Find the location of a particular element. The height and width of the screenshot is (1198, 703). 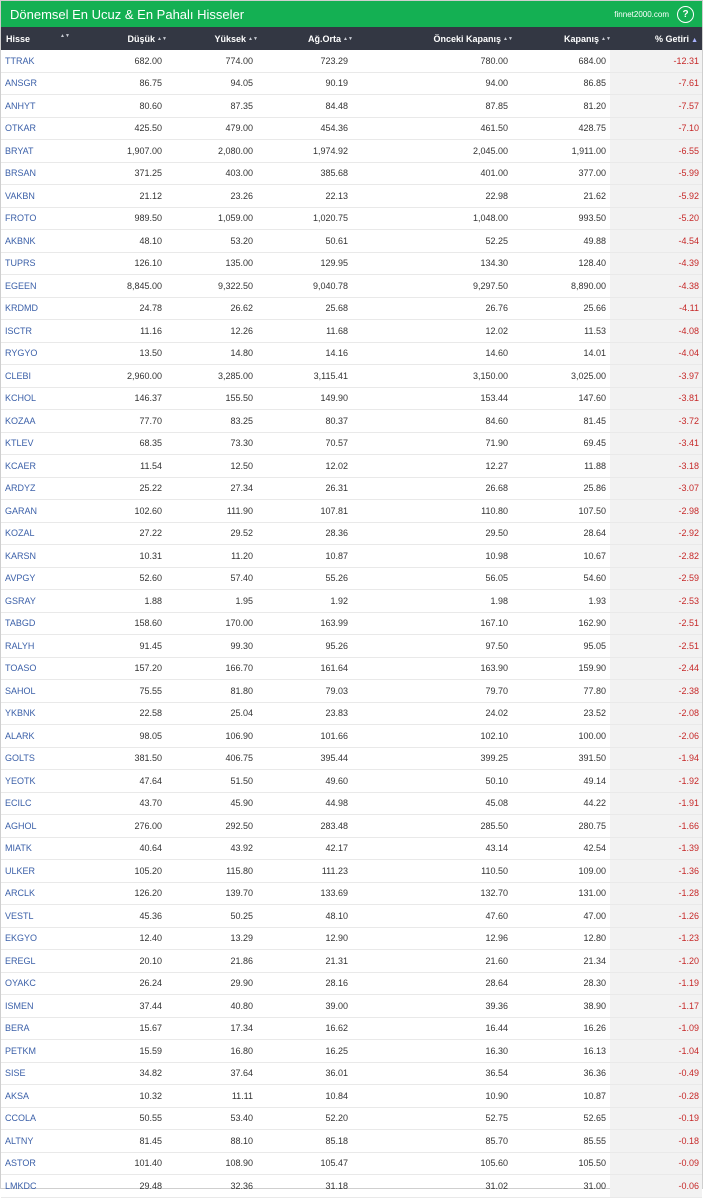

table-row: ALTNY 81.45 88.10 85.18 85.70 85.55 -0.18 is located at coordinates (351, 1141).